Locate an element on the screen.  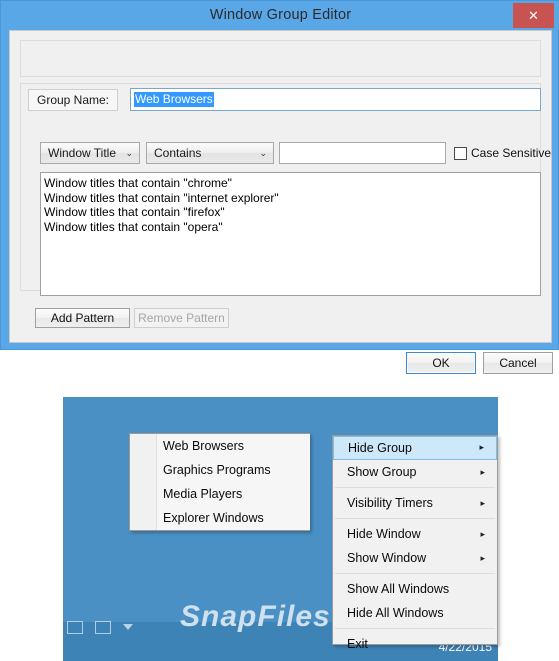
tray-network-icon is located at coordinates (103, 627).